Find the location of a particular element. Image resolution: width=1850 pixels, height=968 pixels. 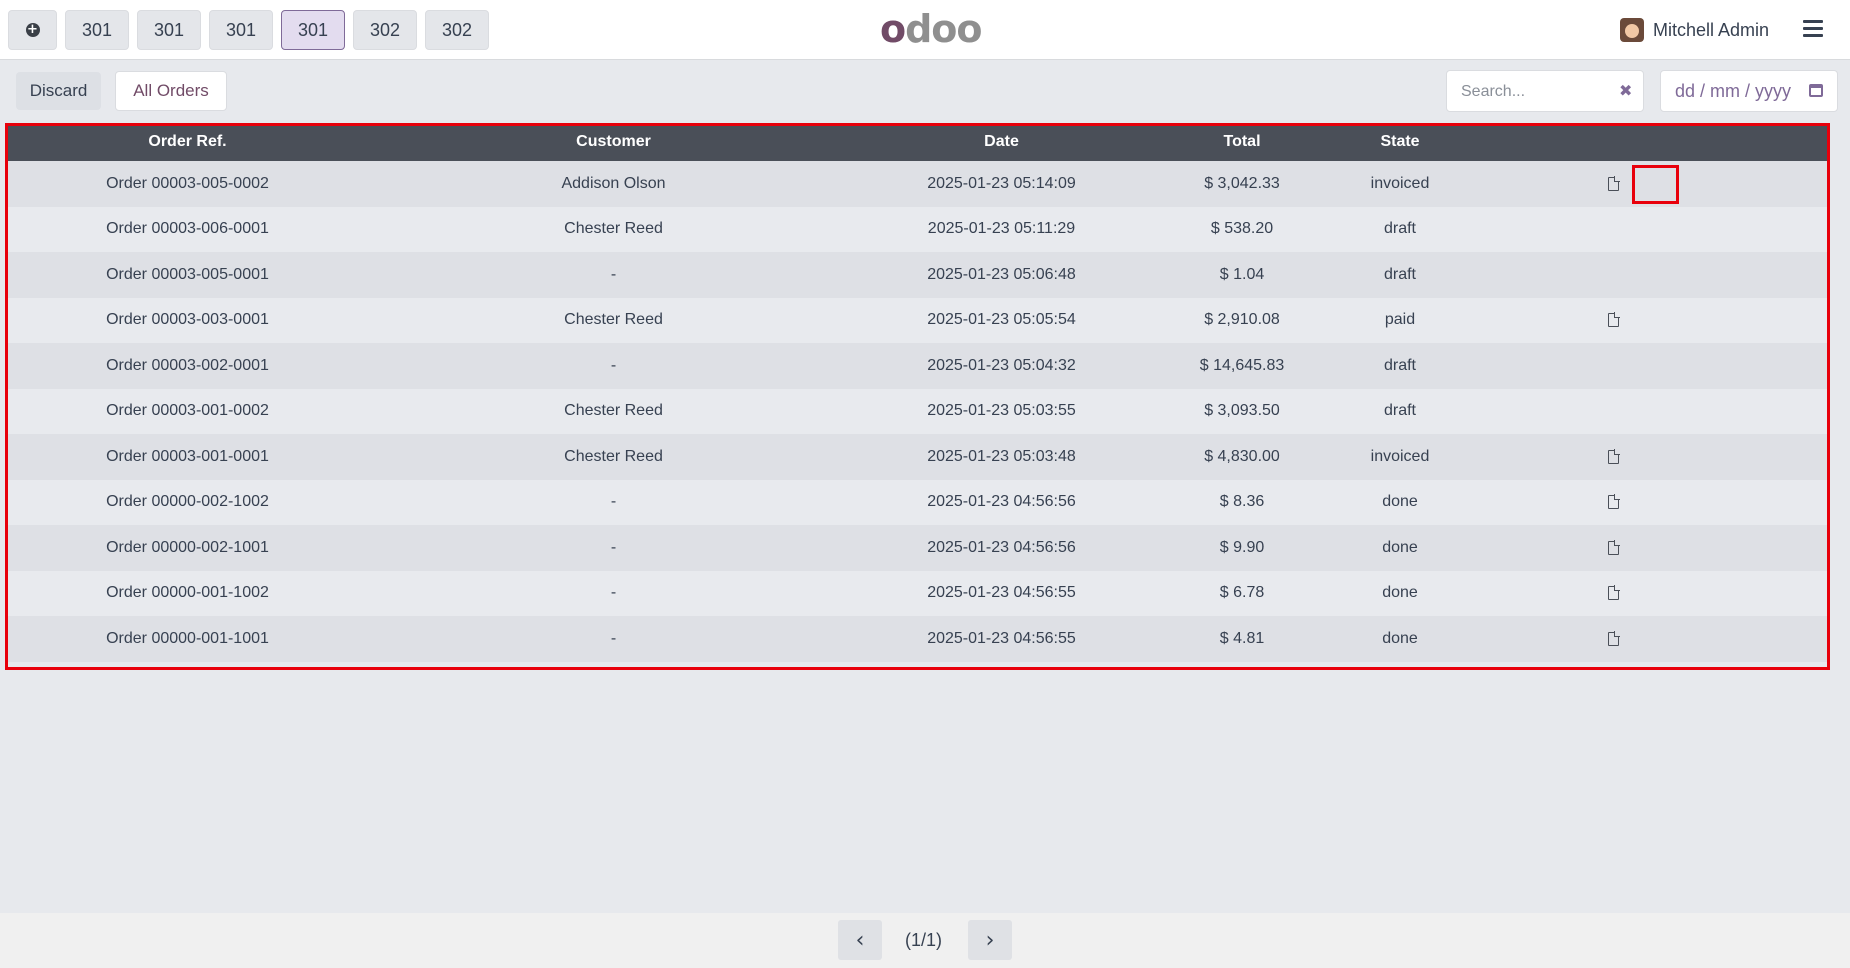

total-cell: $ 14,645.83 is located at coordinates (1242, 366).